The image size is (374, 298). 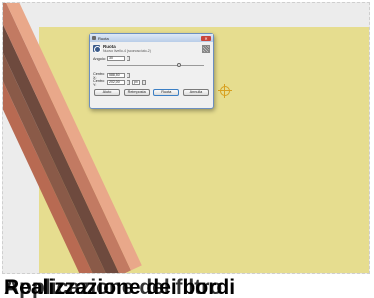 I want to click on center-x-input: 588,50, so click(x=116, y=75).